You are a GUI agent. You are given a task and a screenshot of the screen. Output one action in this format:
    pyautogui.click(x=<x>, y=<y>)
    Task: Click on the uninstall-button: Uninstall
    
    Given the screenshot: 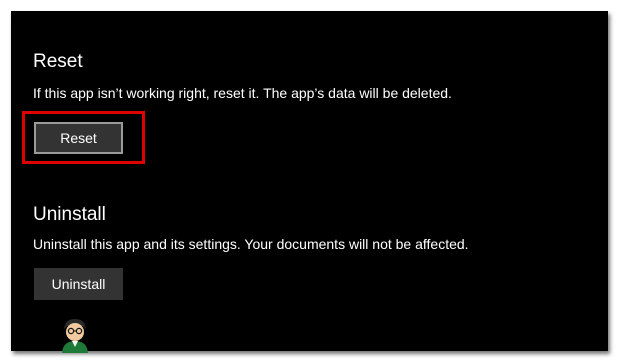 What is the action you would take?
    pyautogui.click(x=78, y=284)
    